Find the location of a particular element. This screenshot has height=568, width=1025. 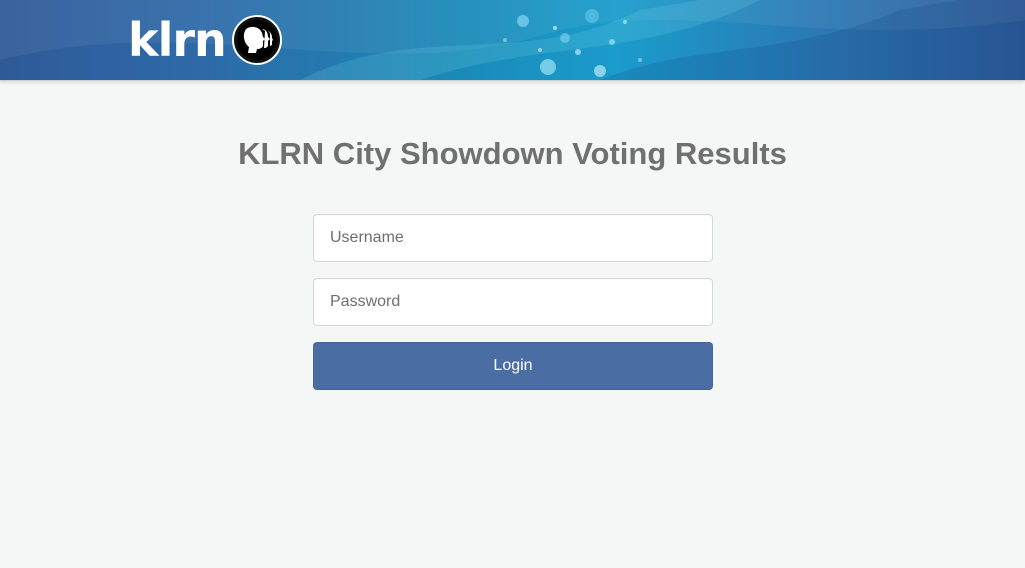

logo-wordmark: klrn is located at coordinates (177, 40).